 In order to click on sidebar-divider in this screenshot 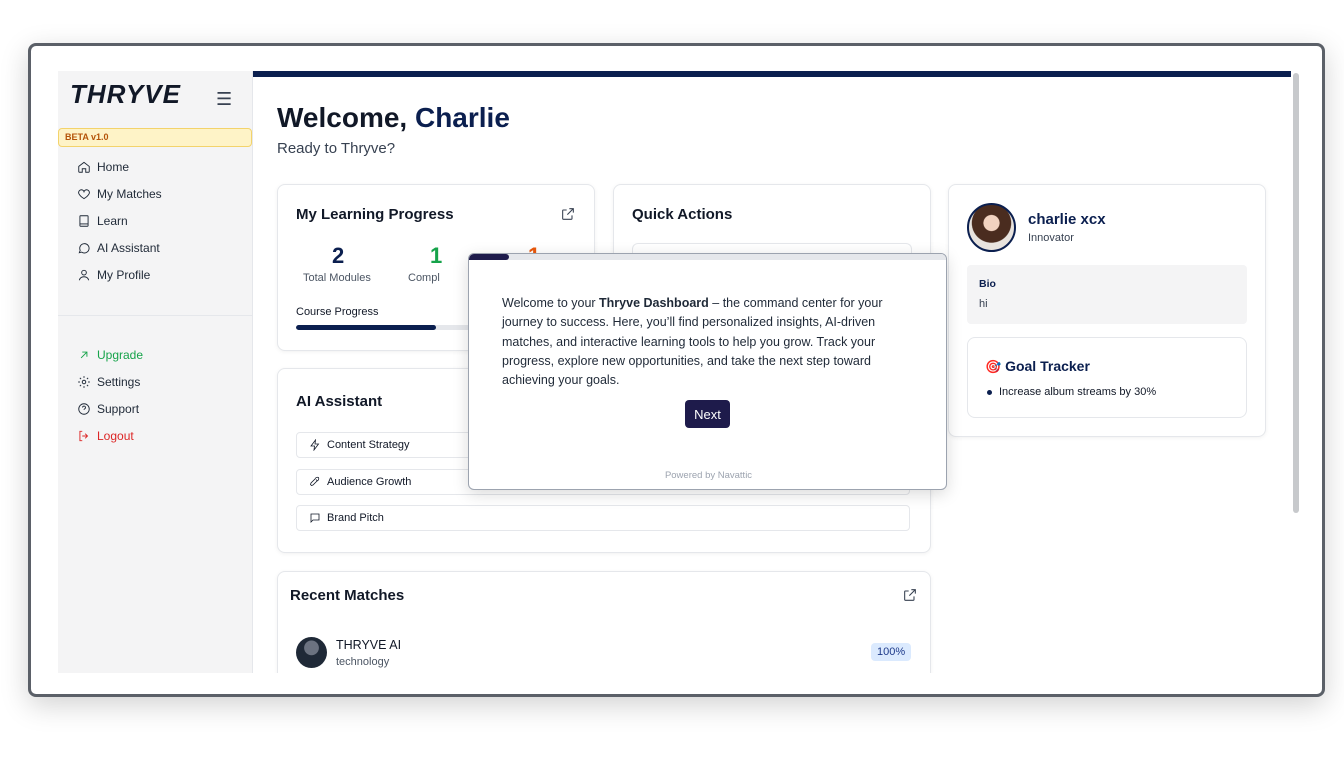, I will do `click(155, 315)`.